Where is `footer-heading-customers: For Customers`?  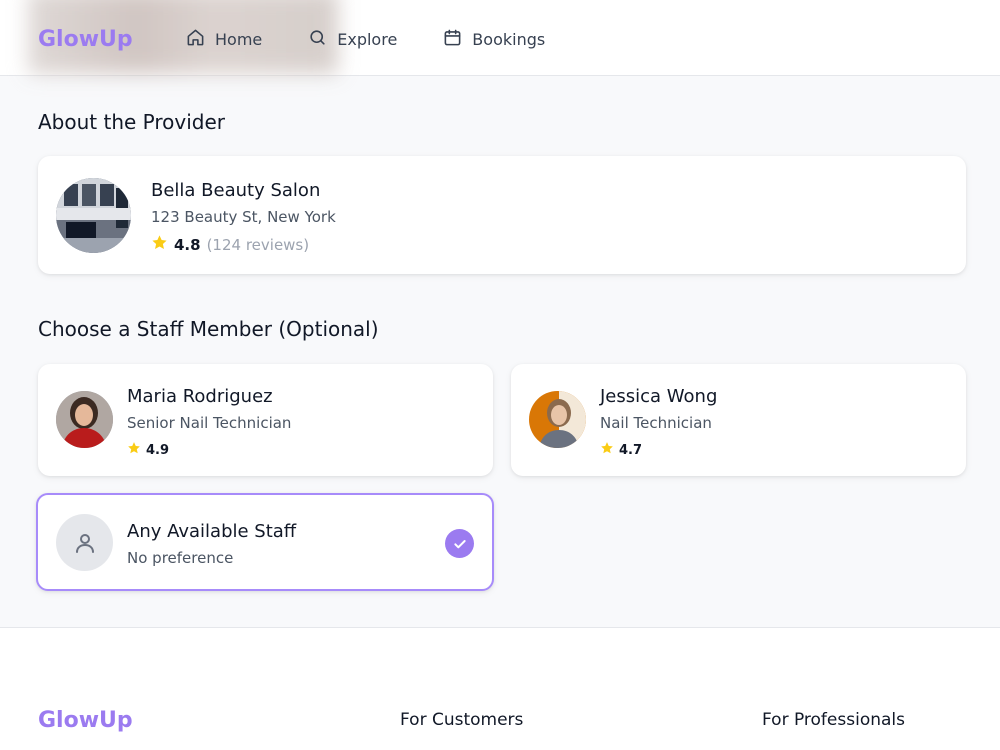
footer-heading-customers: For Customers is located at coordinates (462, 720).